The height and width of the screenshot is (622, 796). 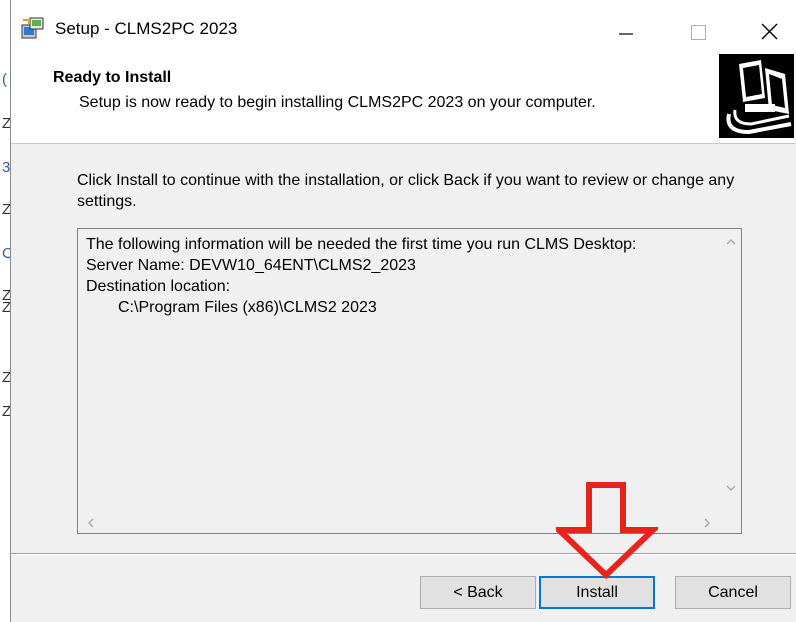 I want to click on maximize-button, so click(x=697, y=28).